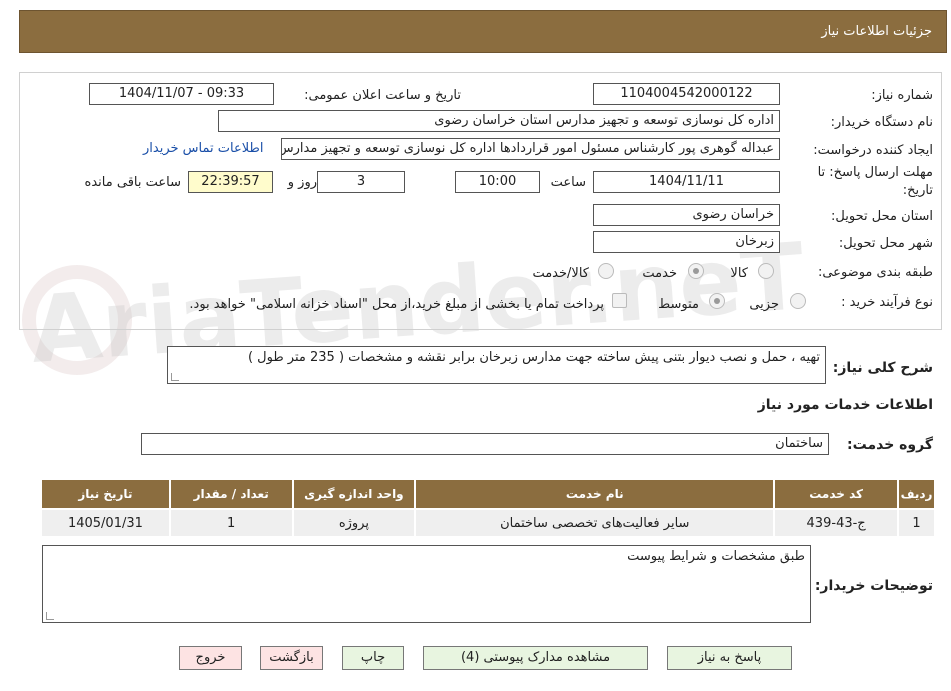  What do you see at coordinates (230, 182) in the screenshot?
I see `remaining-time-field: 22:39:57` at bounding box center [230, 182].